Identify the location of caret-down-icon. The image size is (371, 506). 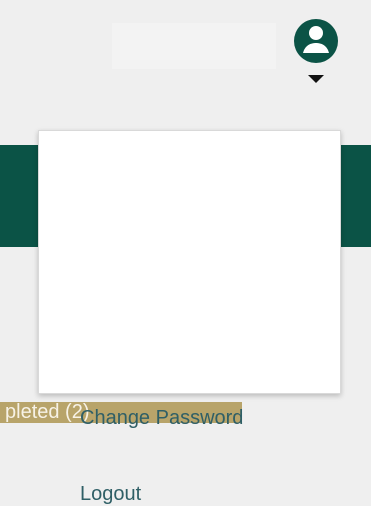
(316, 79).